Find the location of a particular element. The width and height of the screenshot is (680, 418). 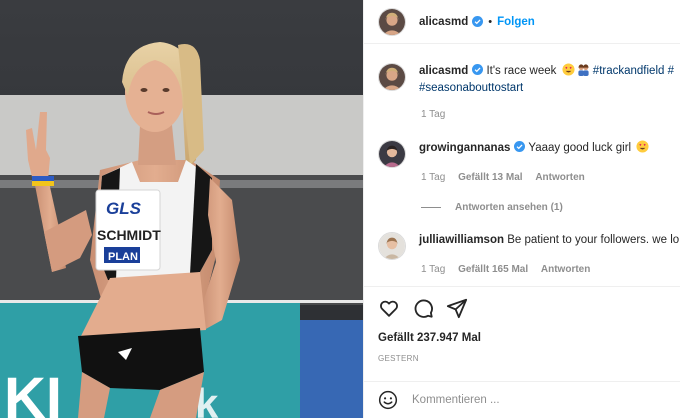

caption-avatar is located at coordinates (392, 77).